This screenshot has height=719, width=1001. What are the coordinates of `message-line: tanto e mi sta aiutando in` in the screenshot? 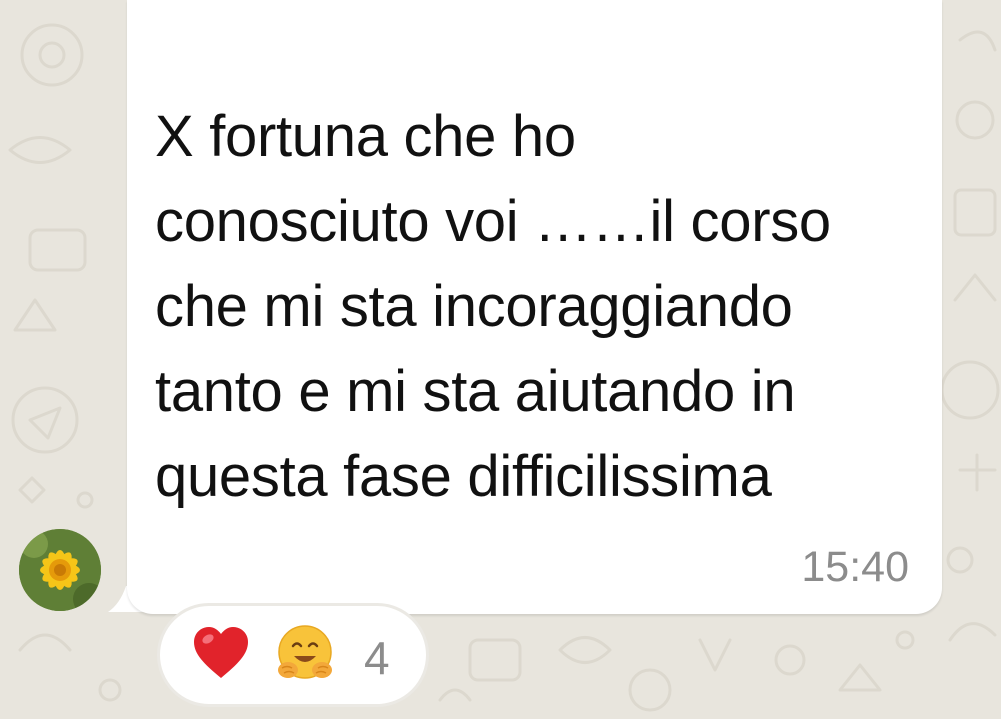 It's located at (475, 391).